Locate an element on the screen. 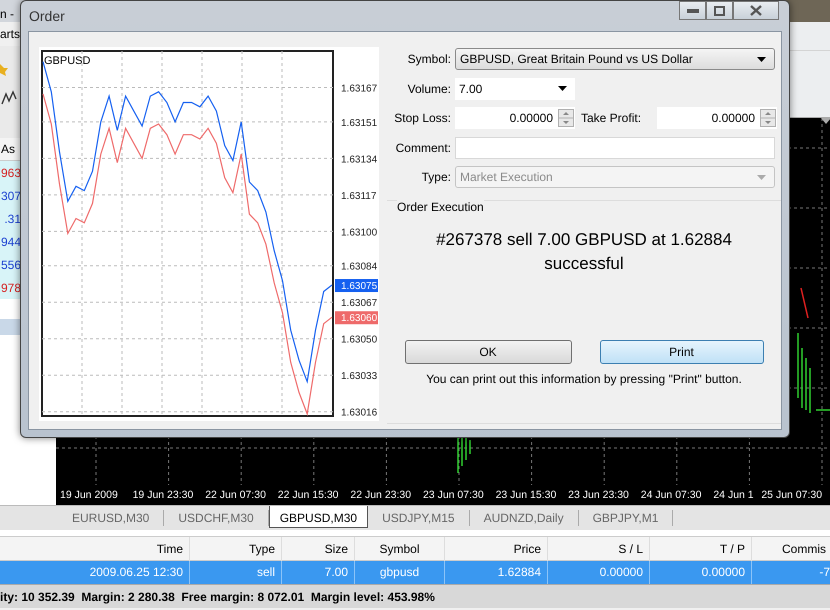  result-message: #267378 sell 7.00 GBPUSD at 1.62884 is located at coordinates (584, 239).